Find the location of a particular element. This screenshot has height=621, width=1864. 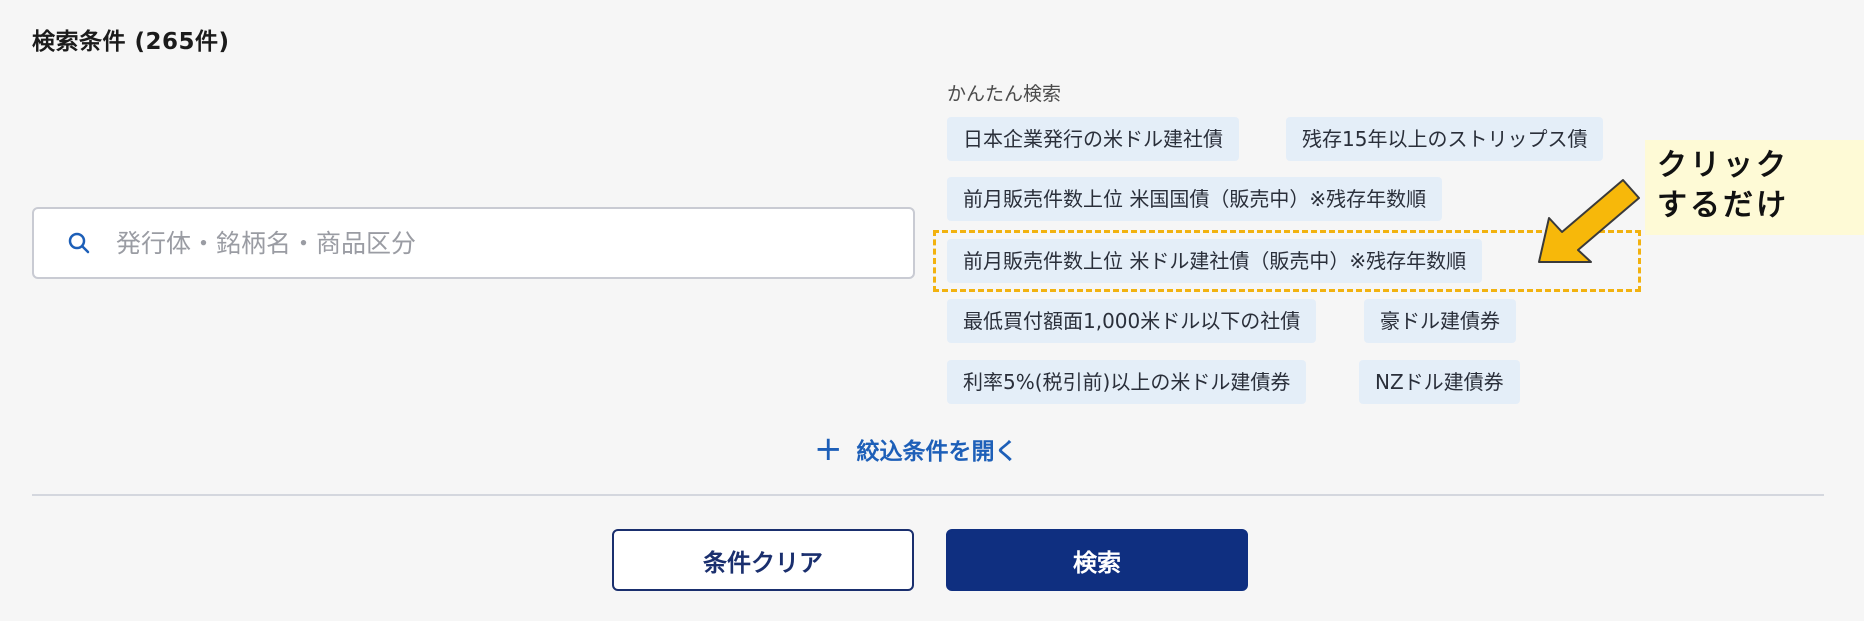

click-callout: クリック するだけ is located at coordinates (1754, 187).